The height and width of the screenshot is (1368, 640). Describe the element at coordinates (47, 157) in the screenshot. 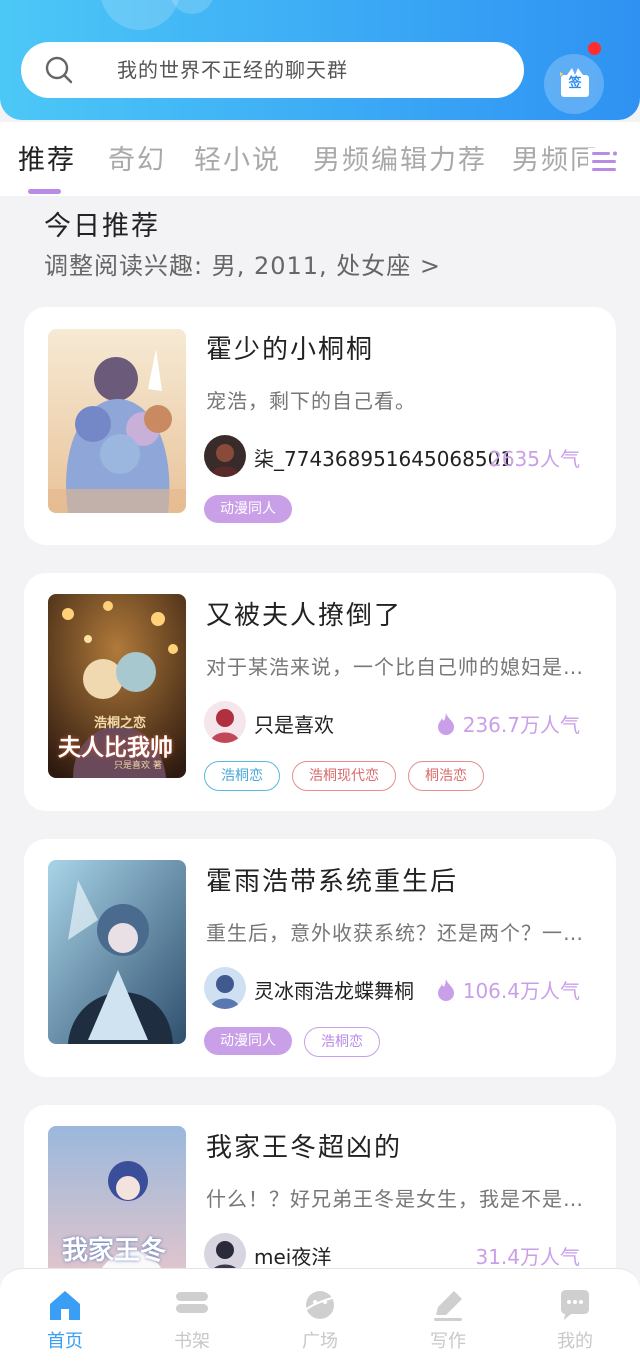

I see `tab-recommend: 推荐` at that location.